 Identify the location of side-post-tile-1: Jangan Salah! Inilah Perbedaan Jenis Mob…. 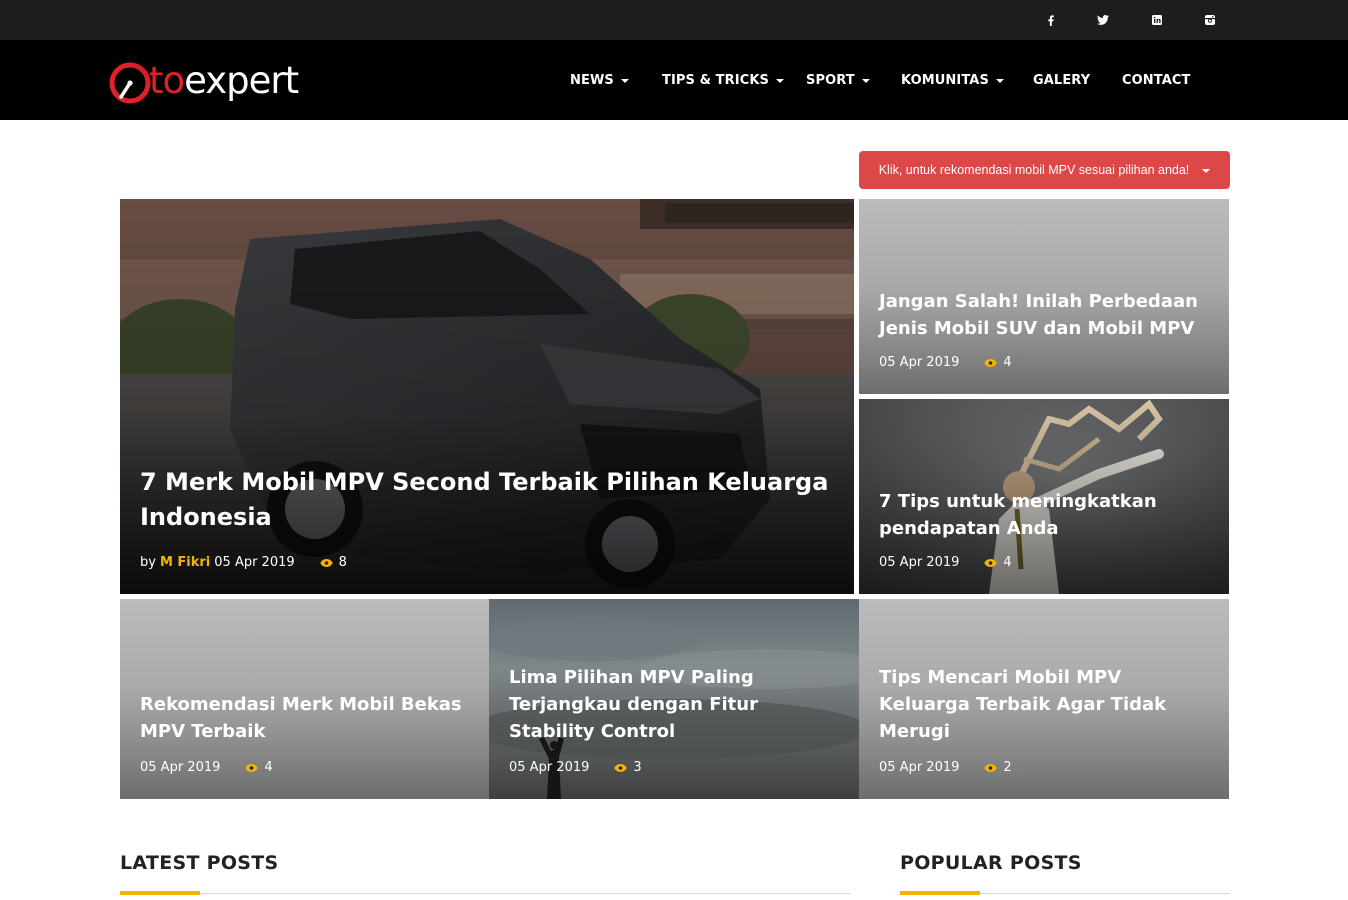
(1044, 296).